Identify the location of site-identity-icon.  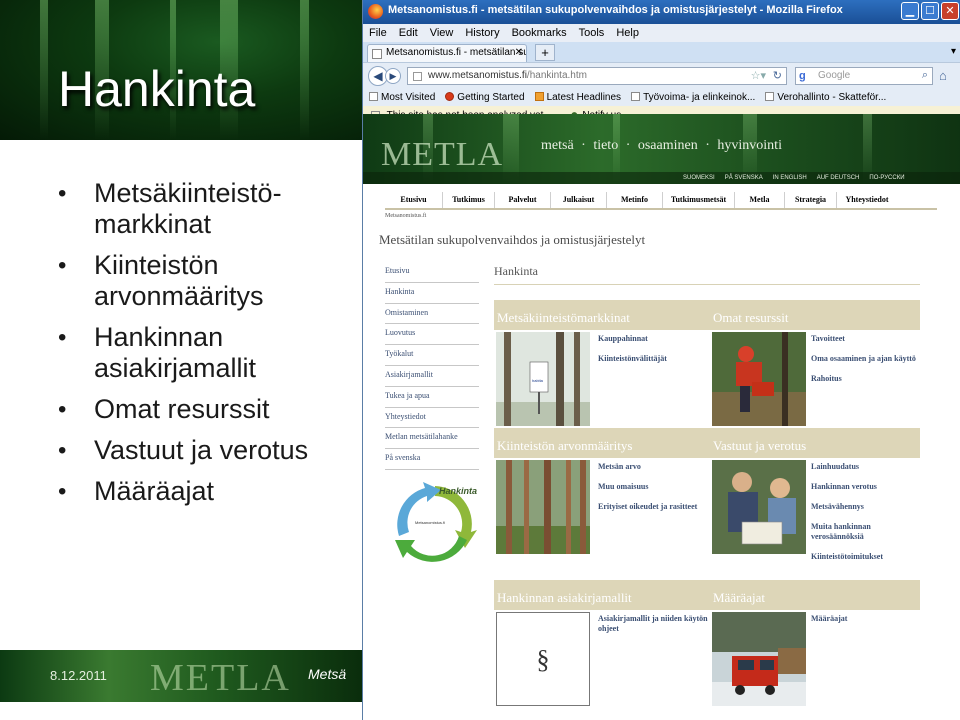
(417, 76).